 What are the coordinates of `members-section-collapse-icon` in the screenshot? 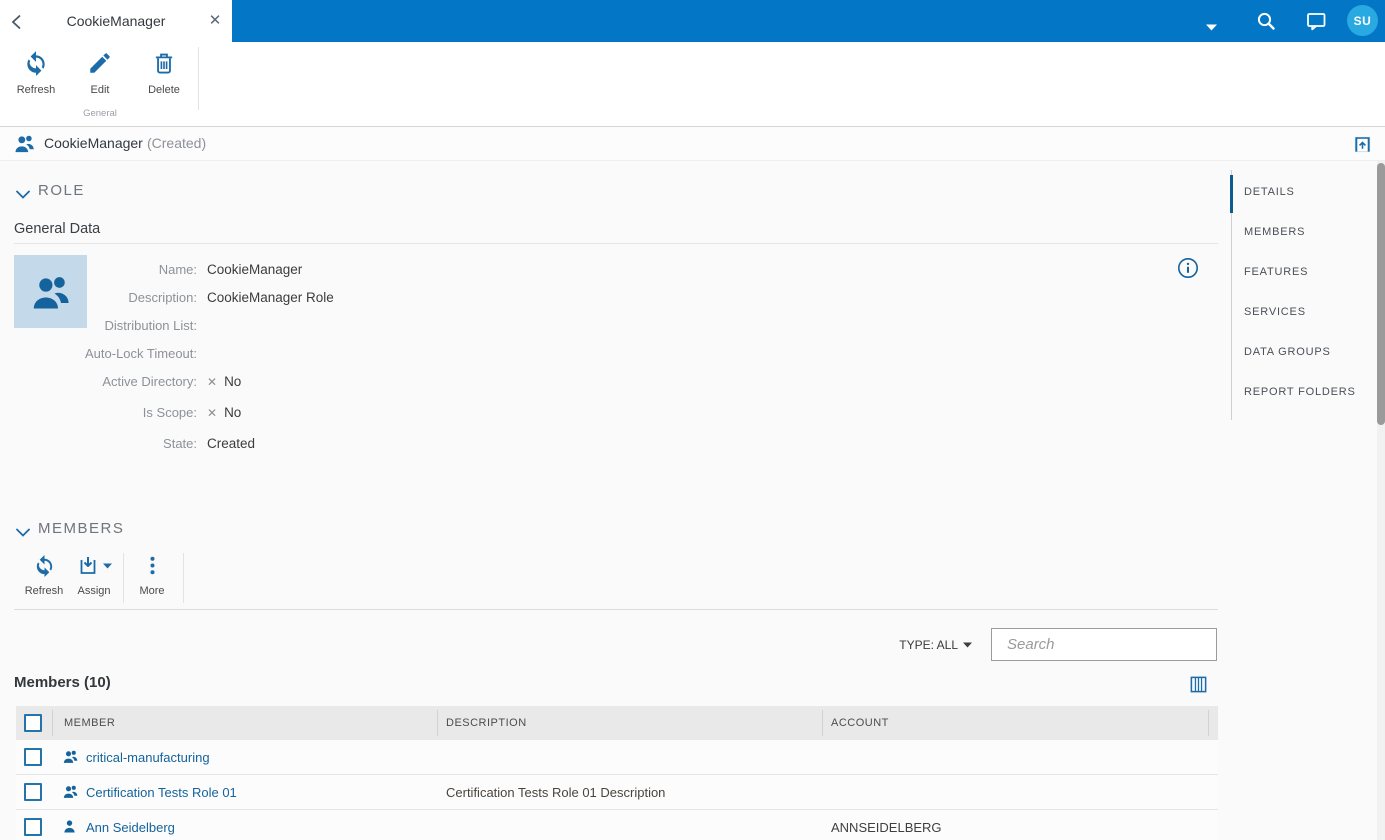 It's located at (23, 533).